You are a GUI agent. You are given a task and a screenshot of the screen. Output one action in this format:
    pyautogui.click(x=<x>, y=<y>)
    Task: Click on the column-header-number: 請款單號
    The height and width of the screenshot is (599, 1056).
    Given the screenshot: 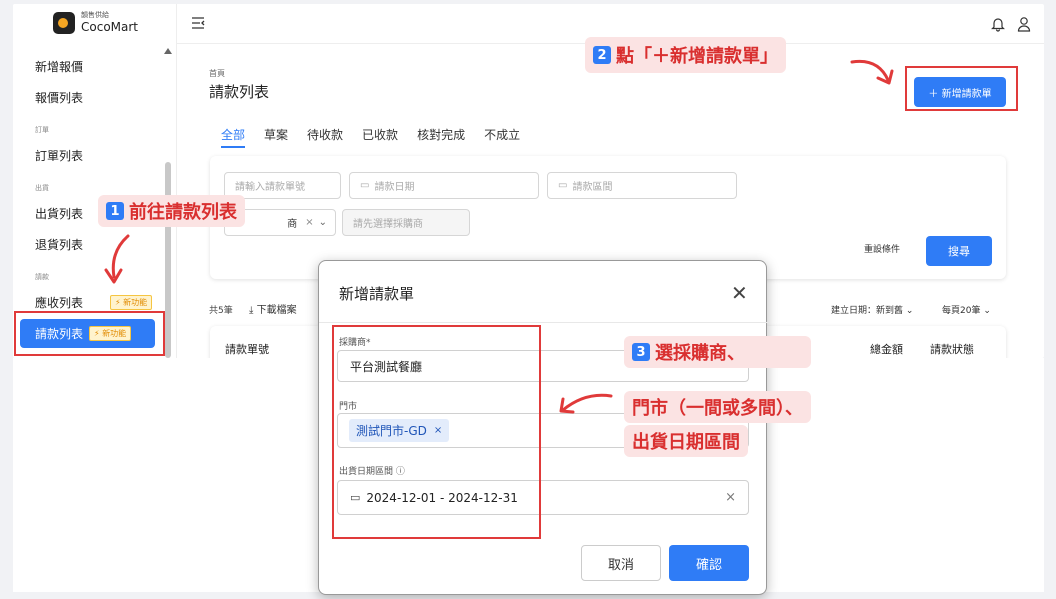 What is the action you would take?
    pyautogui.click(x=247, y=349)
    